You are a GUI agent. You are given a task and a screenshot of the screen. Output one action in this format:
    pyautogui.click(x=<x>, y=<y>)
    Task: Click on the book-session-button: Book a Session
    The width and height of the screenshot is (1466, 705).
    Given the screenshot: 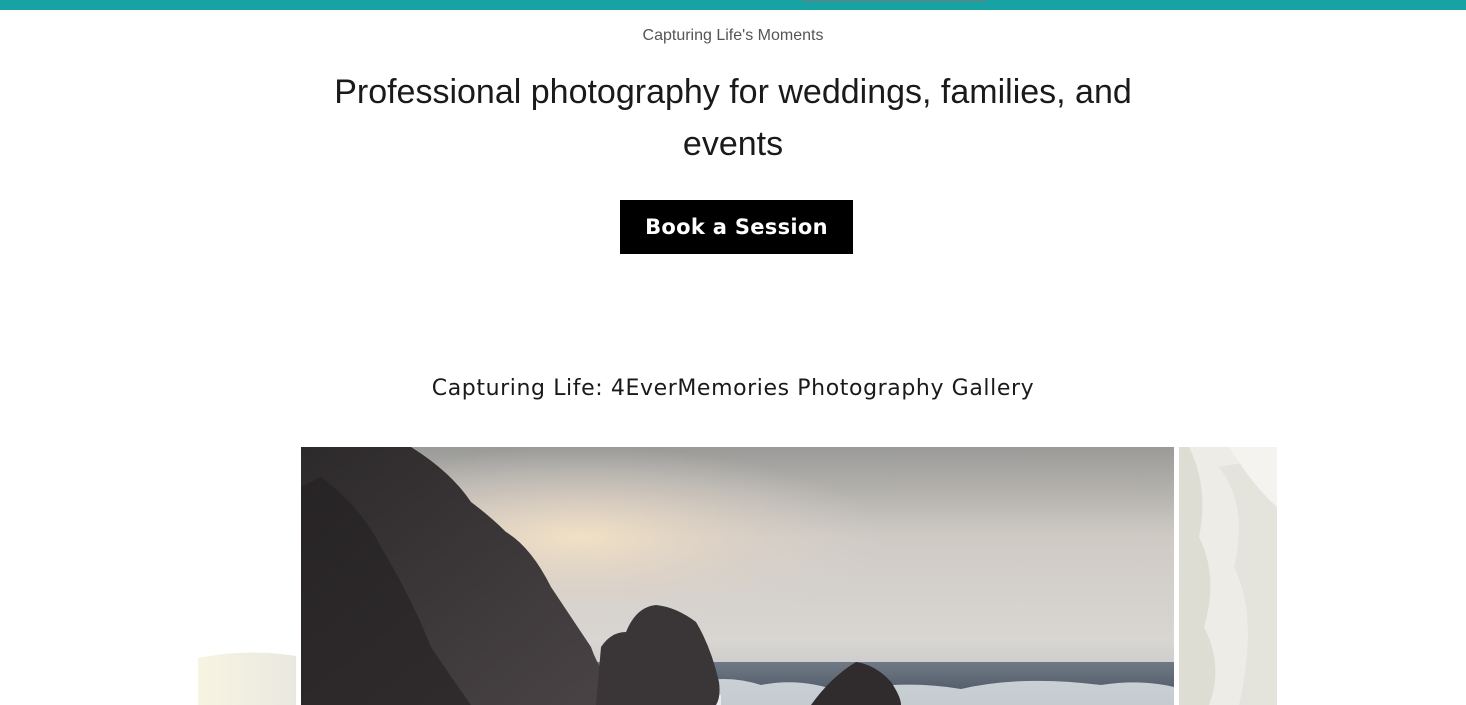 What is the action you would take?
    pyautogui.click(x=736, y=227)
    